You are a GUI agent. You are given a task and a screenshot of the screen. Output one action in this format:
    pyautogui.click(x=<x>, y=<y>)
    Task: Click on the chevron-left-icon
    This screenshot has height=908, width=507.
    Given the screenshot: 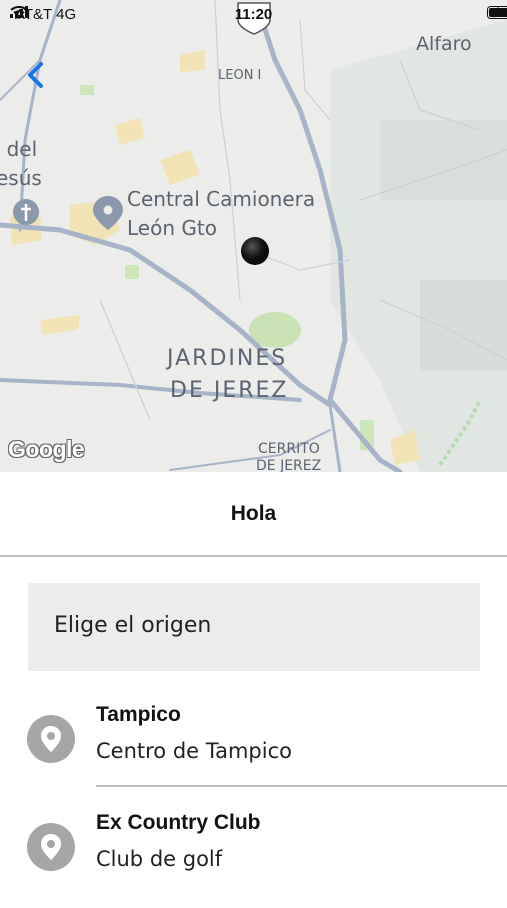 What is the action you would take?
    pyautogui.click(x=36, y=75)
    